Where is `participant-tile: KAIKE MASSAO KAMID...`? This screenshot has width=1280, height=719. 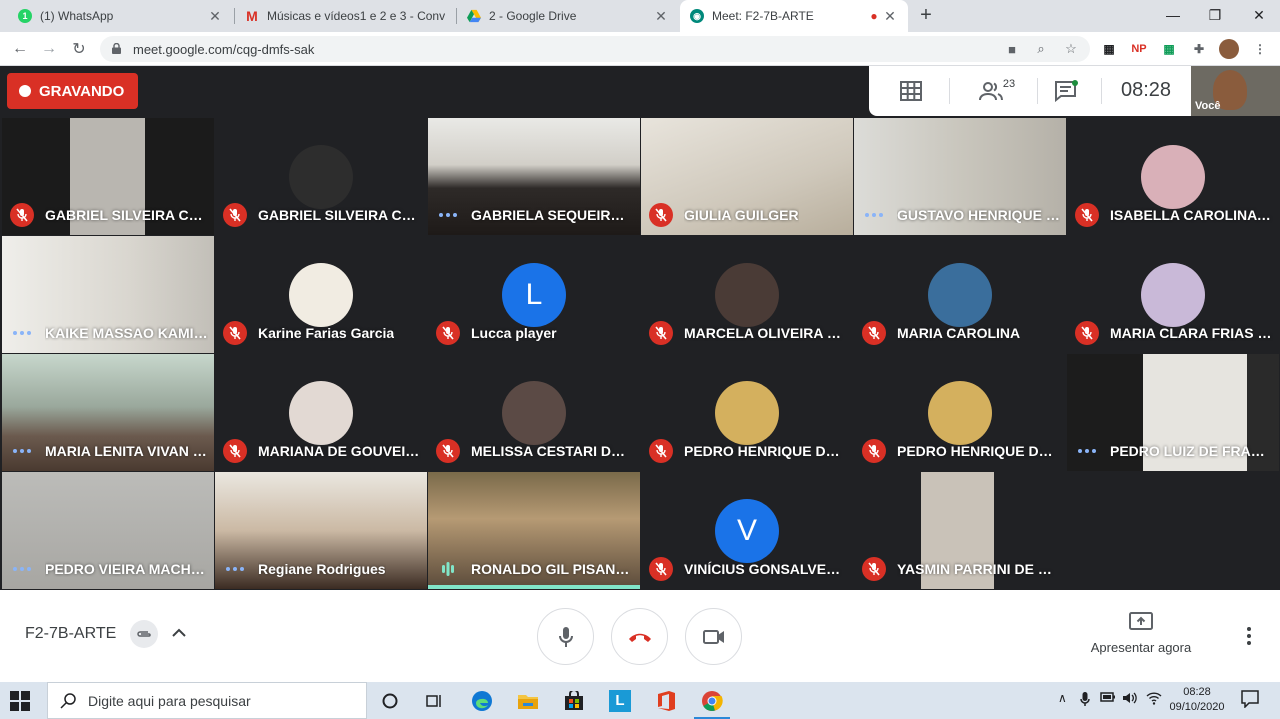
participant-tile: KAIKE MASSAO KAMID... is located at coordinates (108, 294).